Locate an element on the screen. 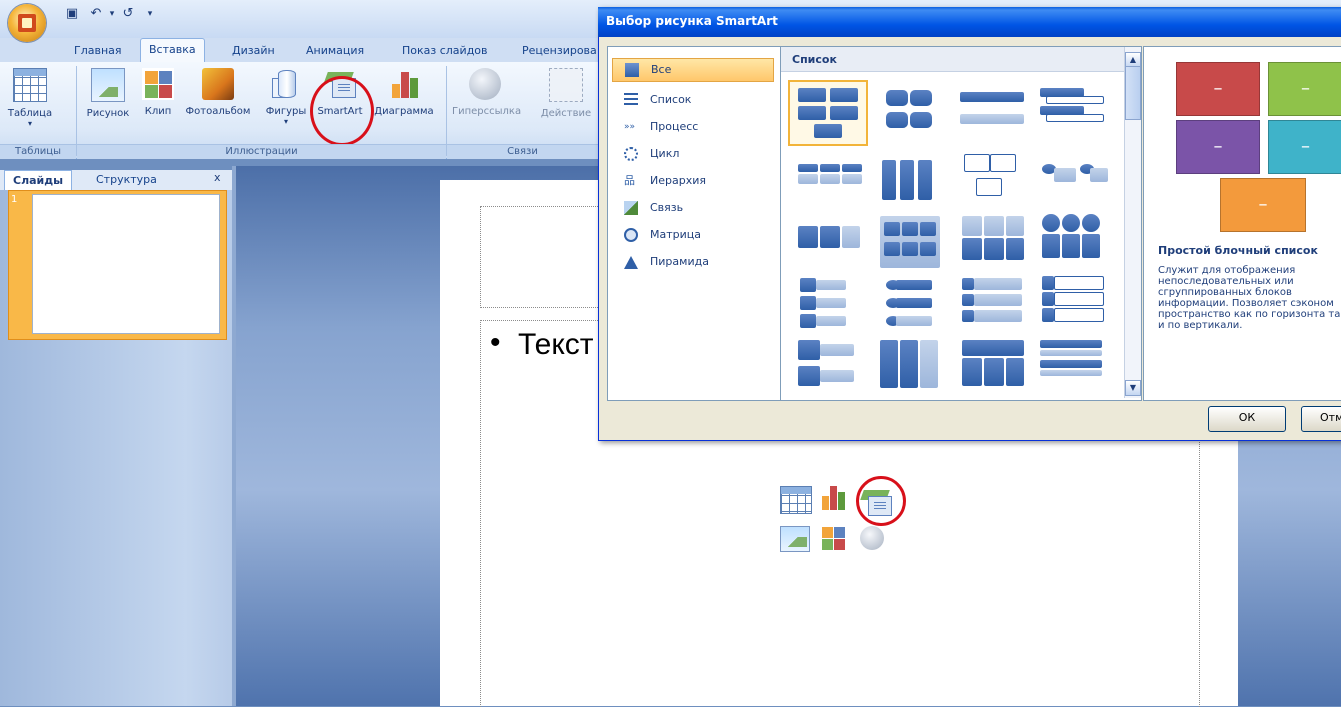  cancel-button: Отм is located at coordinates (1321, 419).